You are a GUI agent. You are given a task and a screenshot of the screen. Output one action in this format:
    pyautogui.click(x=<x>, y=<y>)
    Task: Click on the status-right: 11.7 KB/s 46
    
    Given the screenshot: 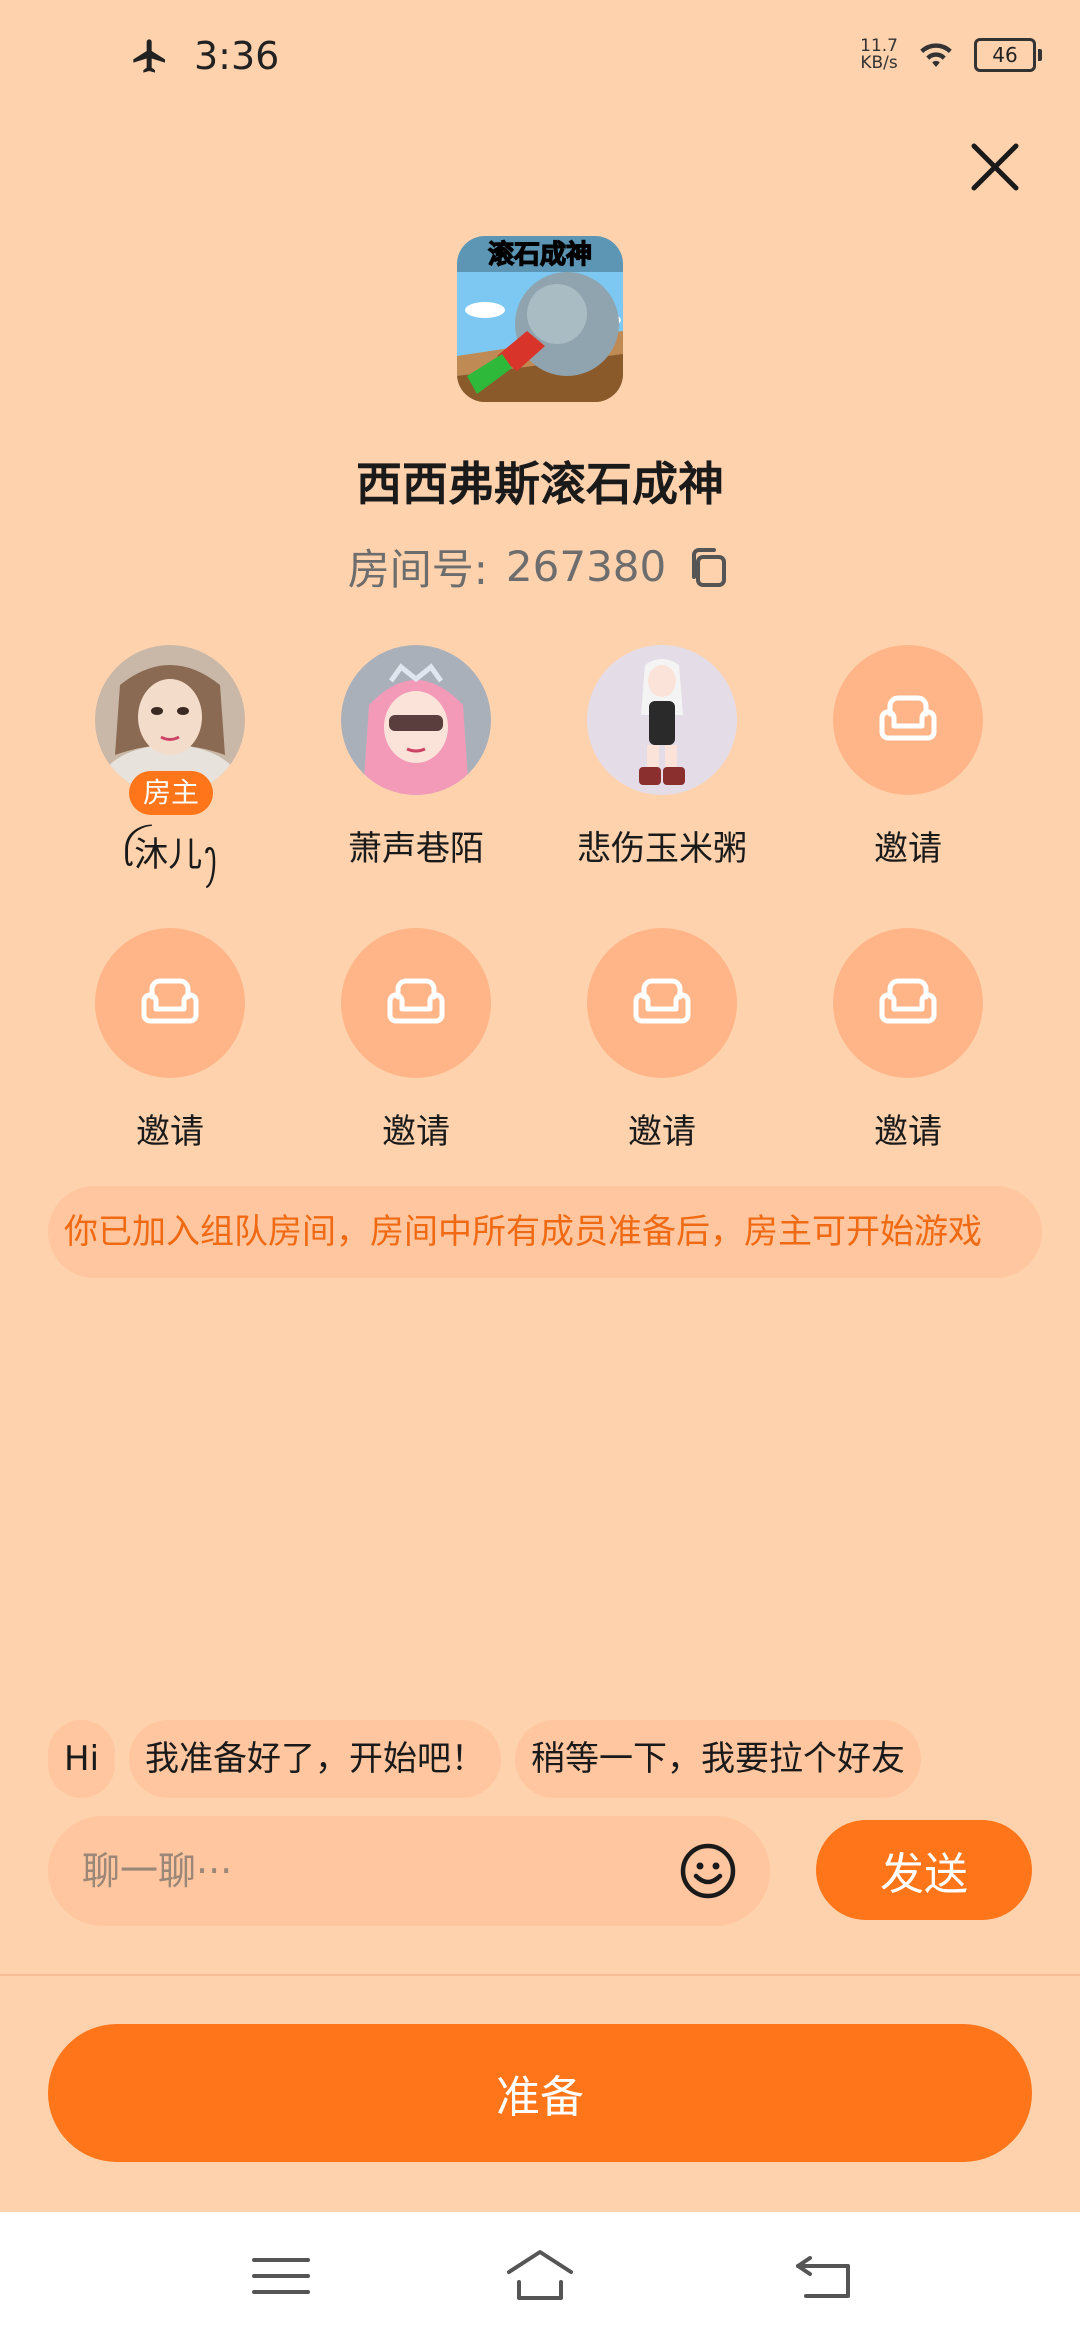 What is the action you would take?
    pyautogui.click(x=951, y=55)
    